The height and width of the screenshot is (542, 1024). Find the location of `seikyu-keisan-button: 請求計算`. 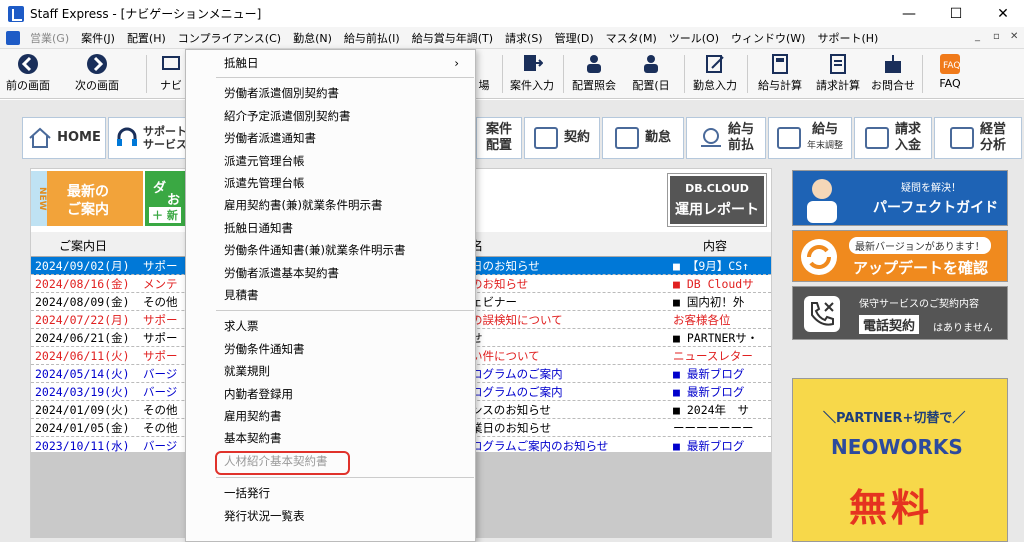

seikyu-keisan-button: 請求計算 is located at coordinates (838, 74).